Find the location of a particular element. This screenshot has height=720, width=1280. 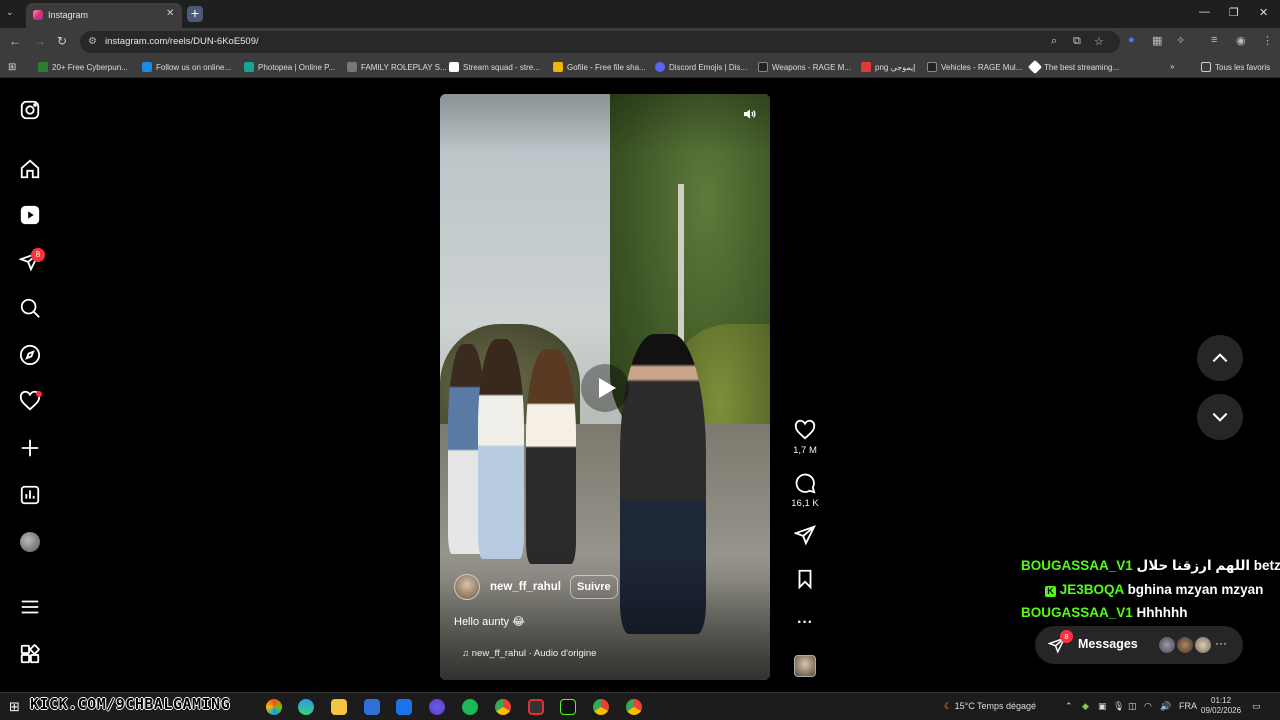

also-from-meta-icon is located at coordinates (30, 654).